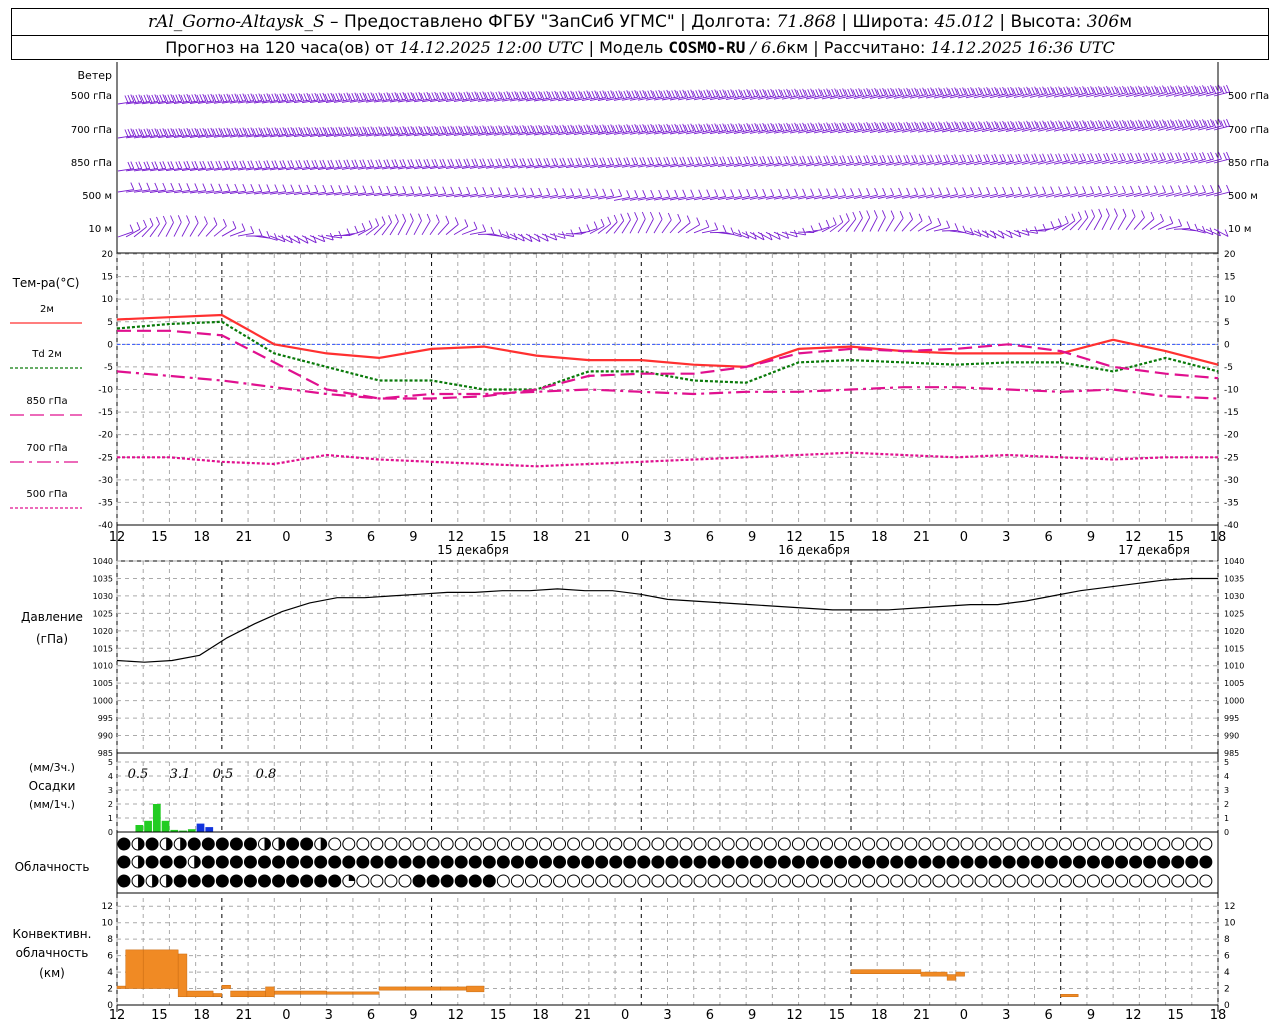 Image resolution: width=1280 pixels, height=1024 pixels. Describe the element at coordinates (814, 550) in the screenshot. I see `day-label: 16 декабря` at that location.